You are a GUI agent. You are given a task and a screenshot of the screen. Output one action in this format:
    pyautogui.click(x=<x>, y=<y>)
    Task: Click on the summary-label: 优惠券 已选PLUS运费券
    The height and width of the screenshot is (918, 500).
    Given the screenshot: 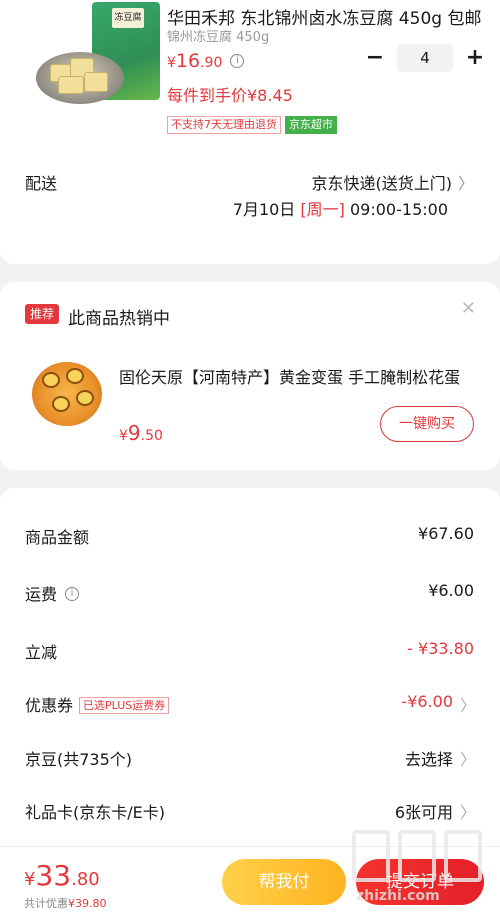 What is the action you would take?
    pyautogui.click(x=97, y=704)
    